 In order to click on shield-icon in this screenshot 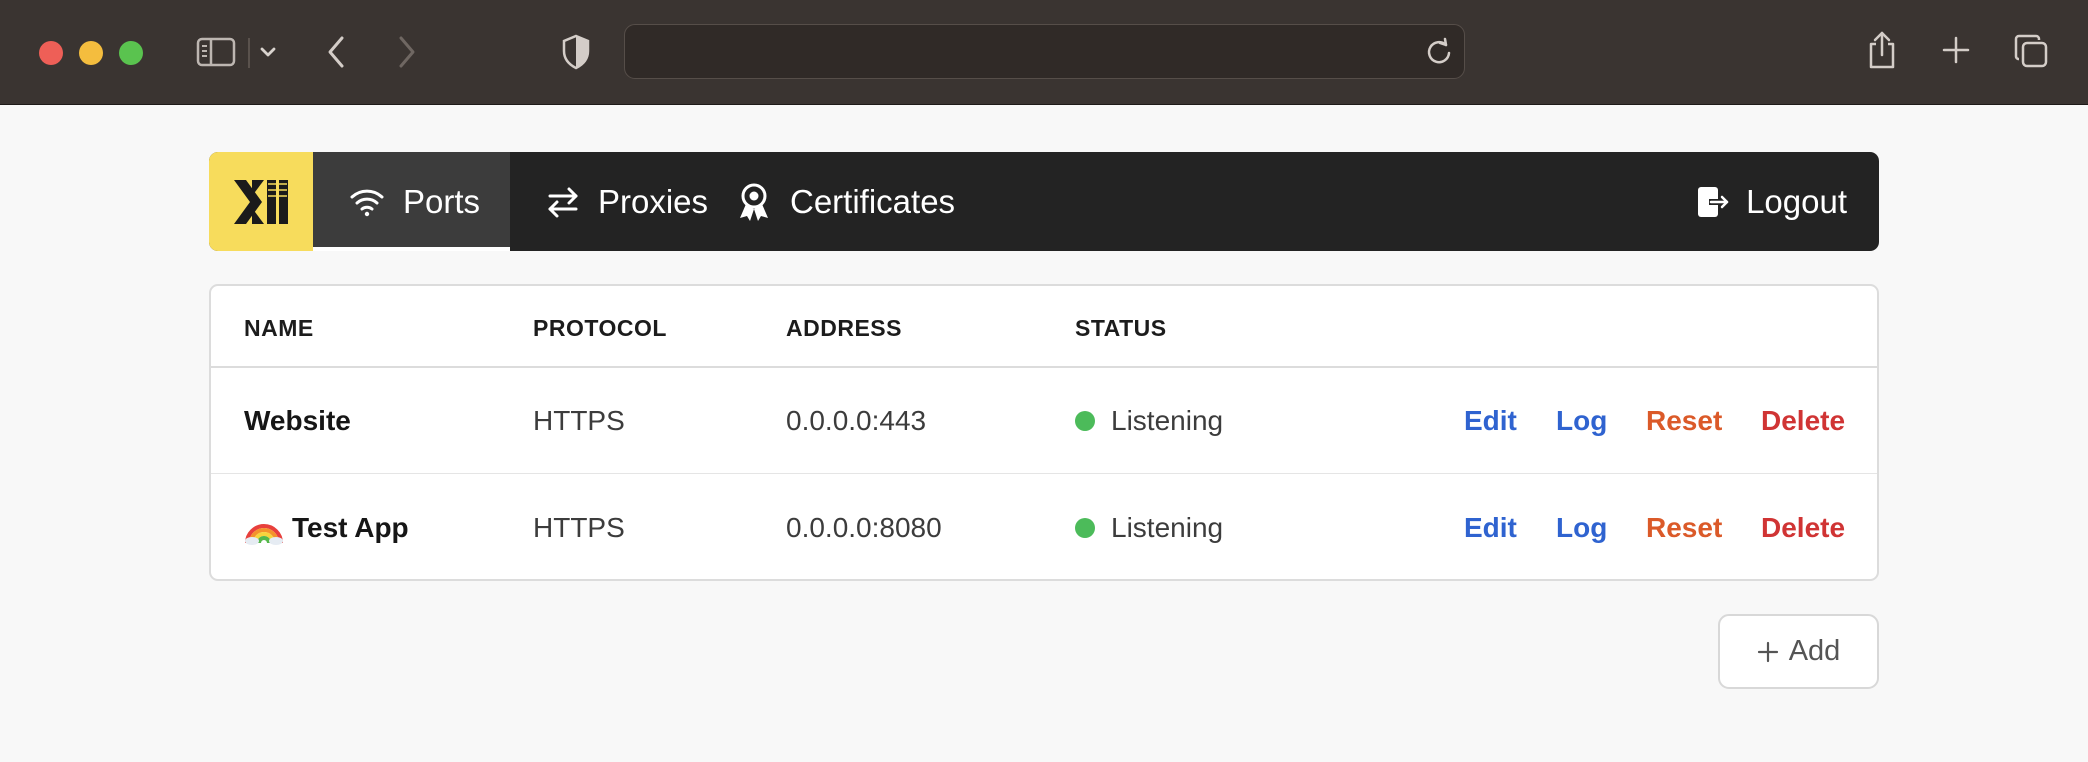, I will do `click(576, 52)`.